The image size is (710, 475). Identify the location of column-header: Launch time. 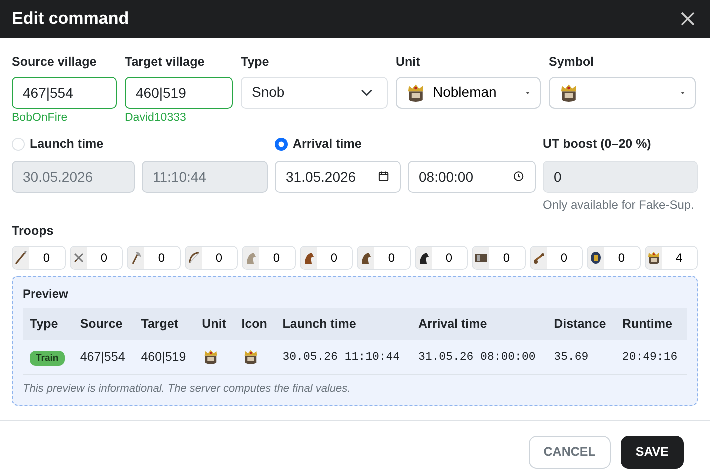
(344, 324).